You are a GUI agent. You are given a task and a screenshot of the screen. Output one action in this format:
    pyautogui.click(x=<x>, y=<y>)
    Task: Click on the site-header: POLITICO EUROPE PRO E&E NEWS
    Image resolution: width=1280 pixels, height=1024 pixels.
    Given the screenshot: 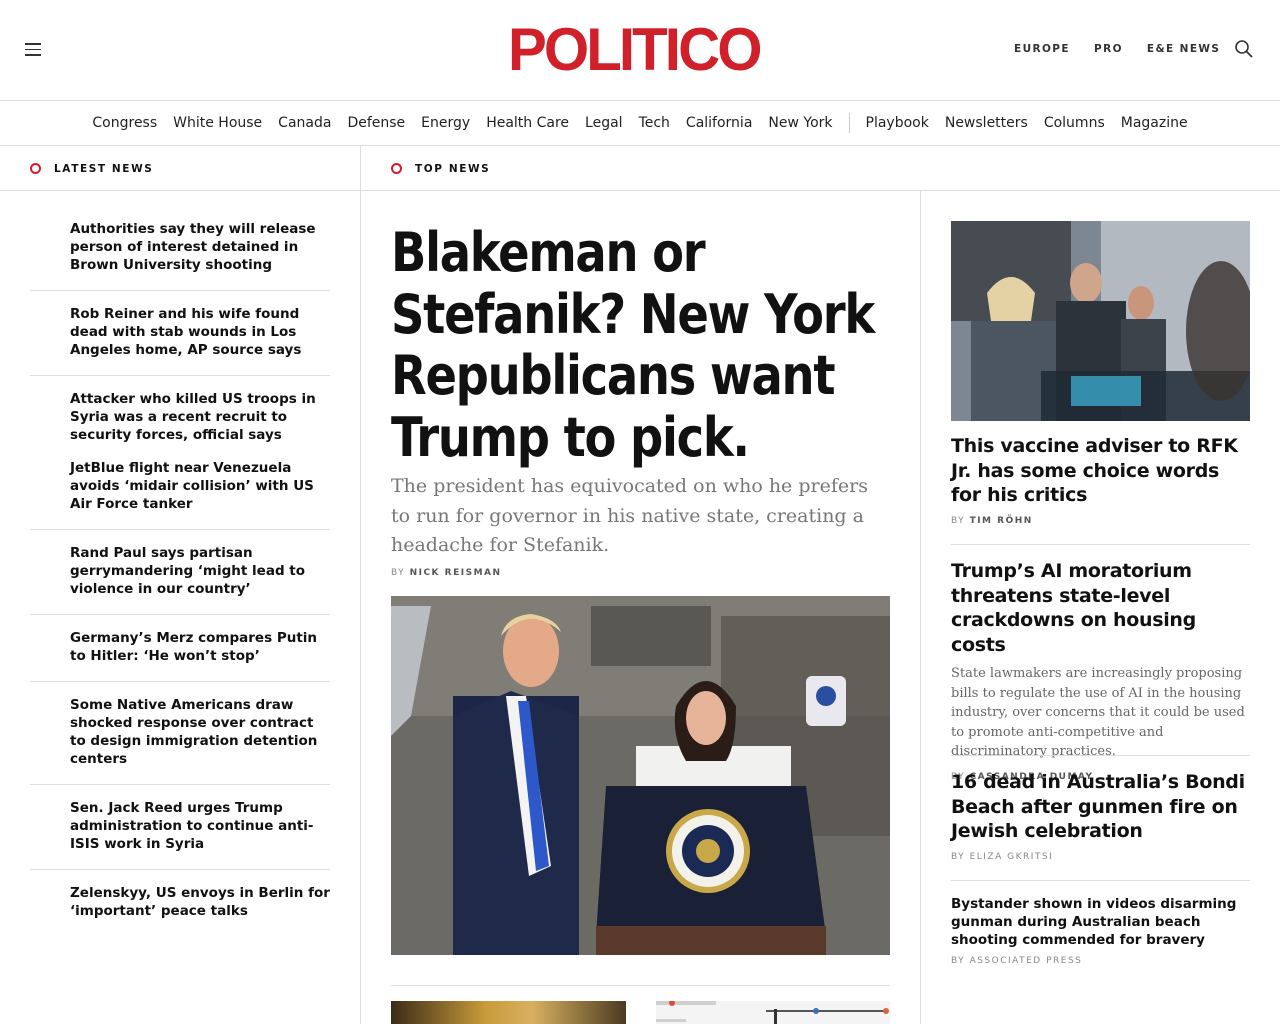 What is the action you would take?
    pyautogui.click(x=640, y=50)
    